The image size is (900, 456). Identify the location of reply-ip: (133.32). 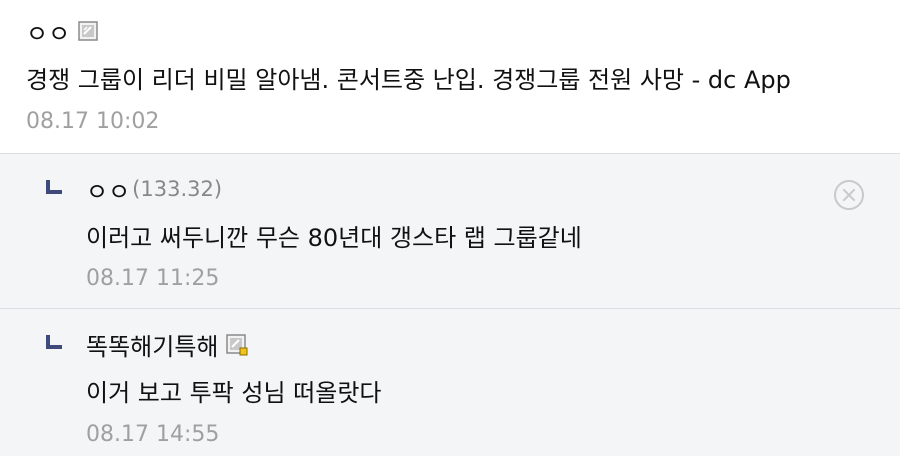
(177, 189).